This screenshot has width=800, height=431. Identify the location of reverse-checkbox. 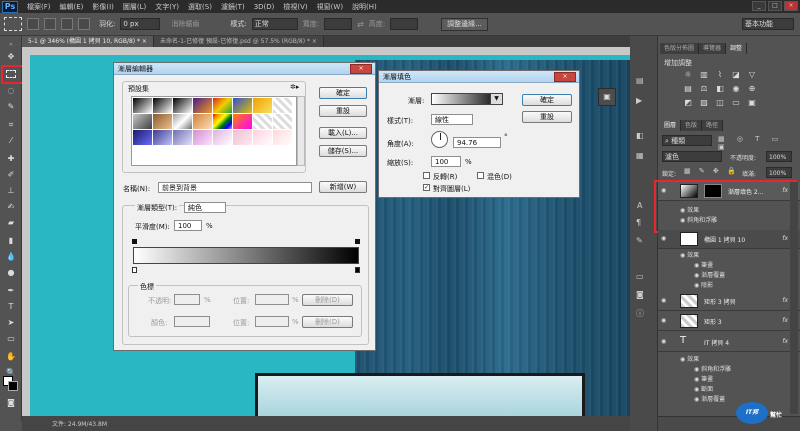
(426, 175).